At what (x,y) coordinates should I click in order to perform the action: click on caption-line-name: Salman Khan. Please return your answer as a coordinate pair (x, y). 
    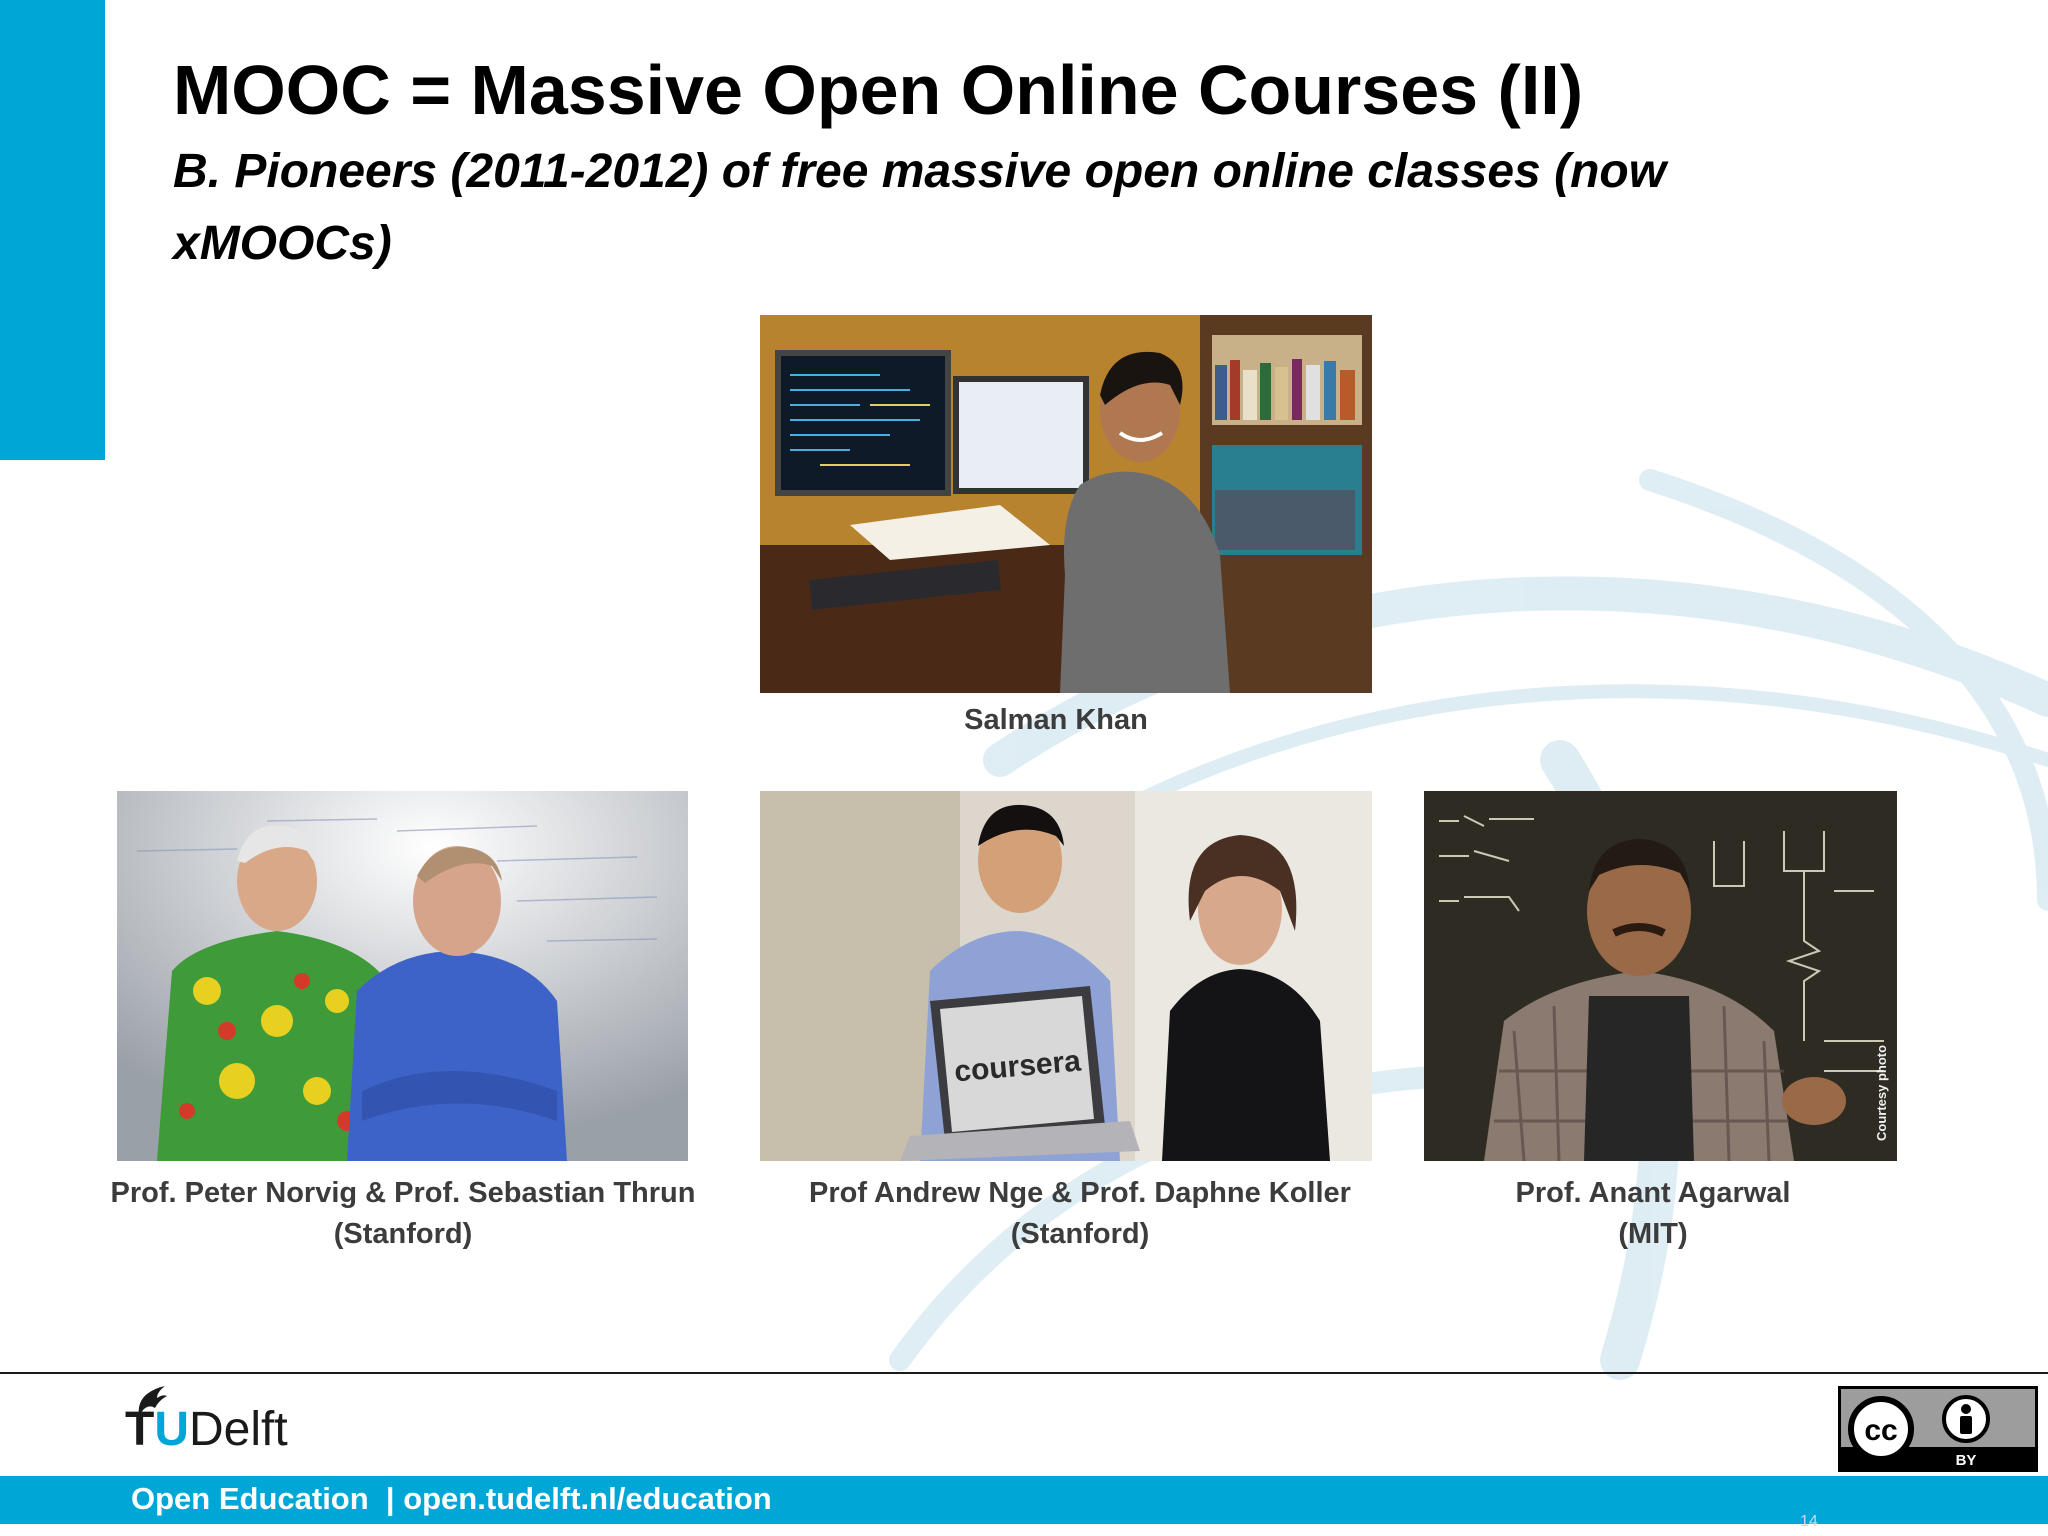
    Looking at the image, I should click on (1056, 720).